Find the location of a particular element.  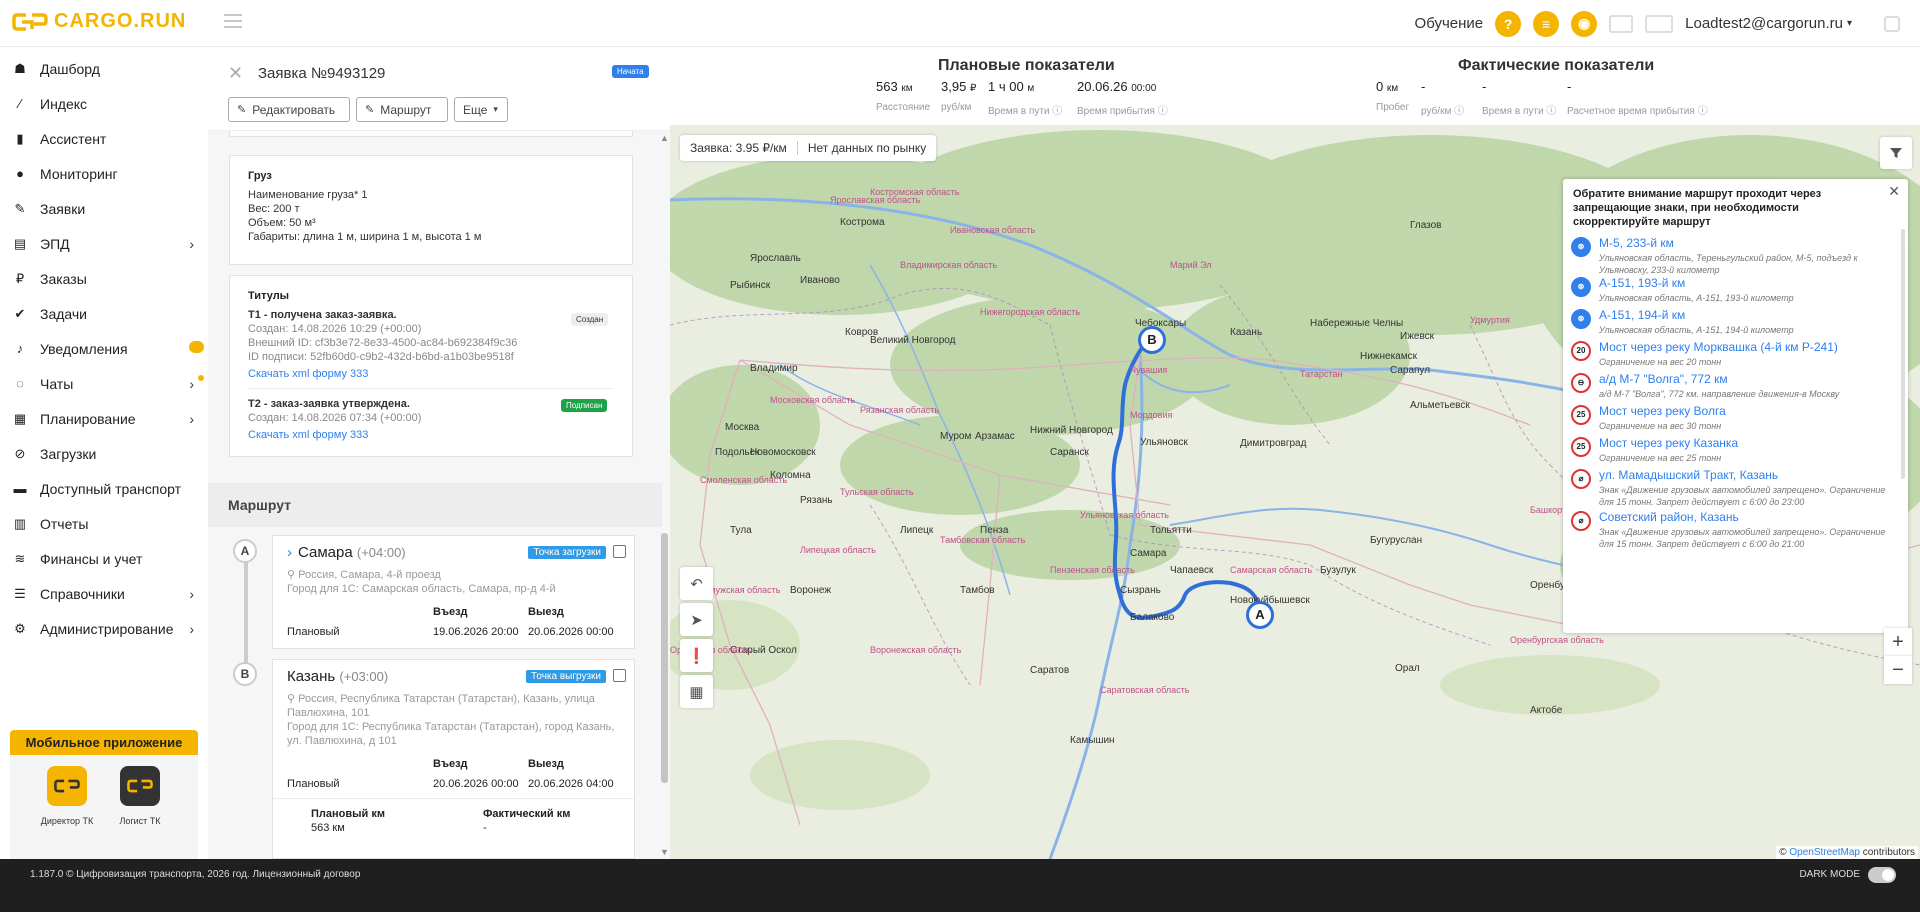

sidebar-item-10: ▦ Планирование › is located at coordinates (104, 418).